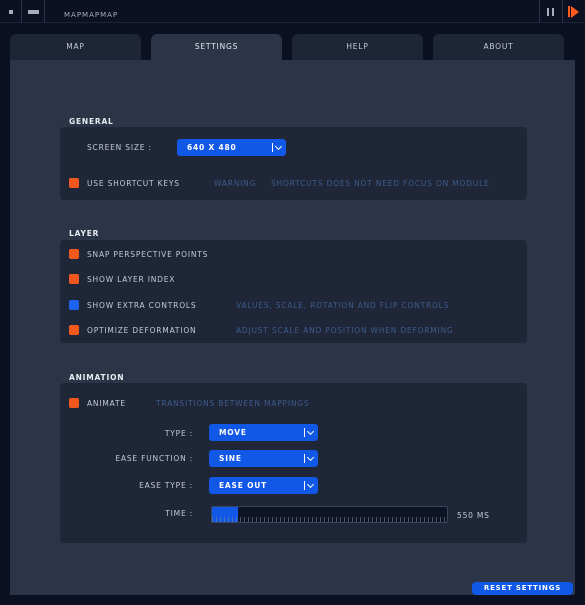 This screenshot has height=605, width=585. Describe the element at coordinates (97, 377) in the screenshot. I see `animation-section-title: ANIMATION` at that location.